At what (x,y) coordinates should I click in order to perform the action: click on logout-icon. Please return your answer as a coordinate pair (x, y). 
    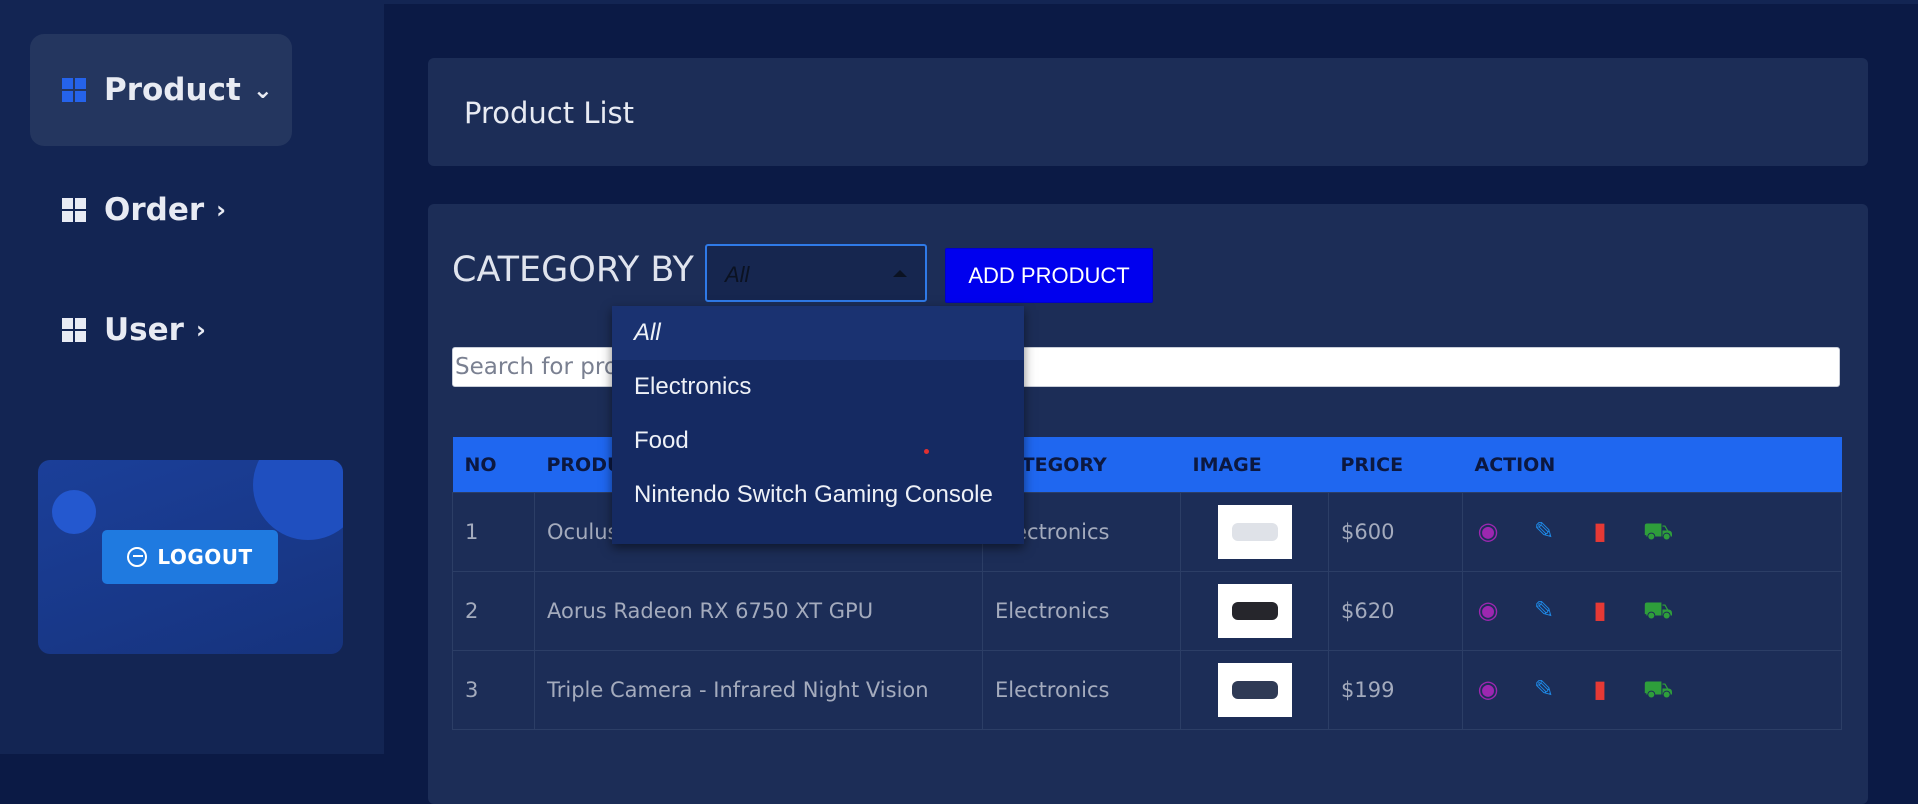
    Looking at the image, I should click on (137, 557).